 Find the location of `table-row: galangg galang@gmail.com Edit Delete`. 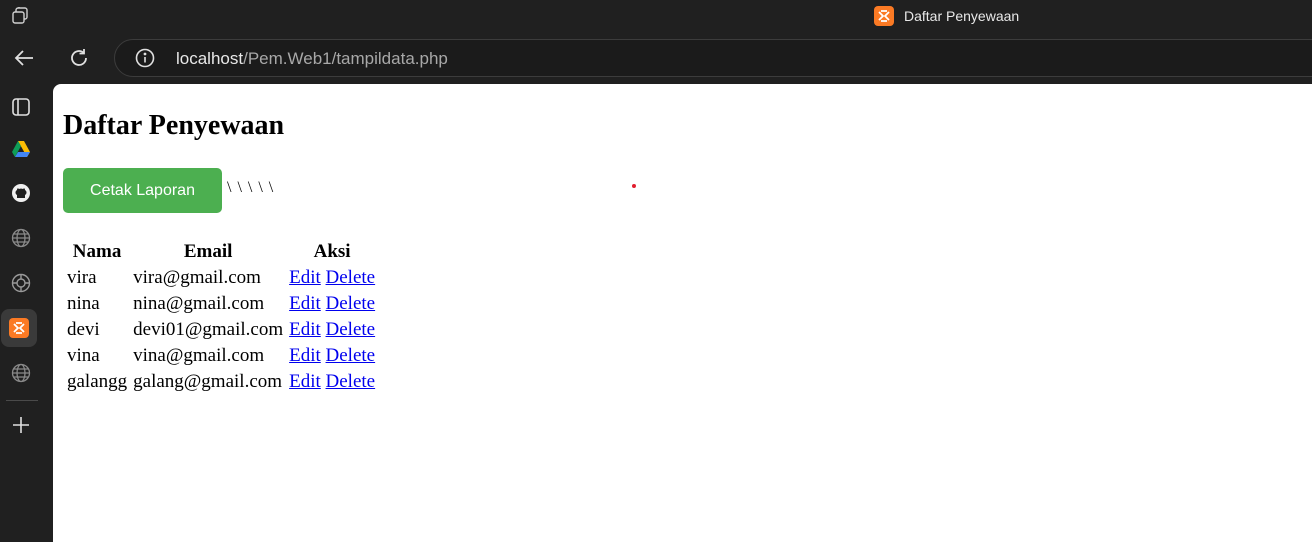

table-row: galangg galang@gmail.com Edit Delete is located at coordinates (221, 382).